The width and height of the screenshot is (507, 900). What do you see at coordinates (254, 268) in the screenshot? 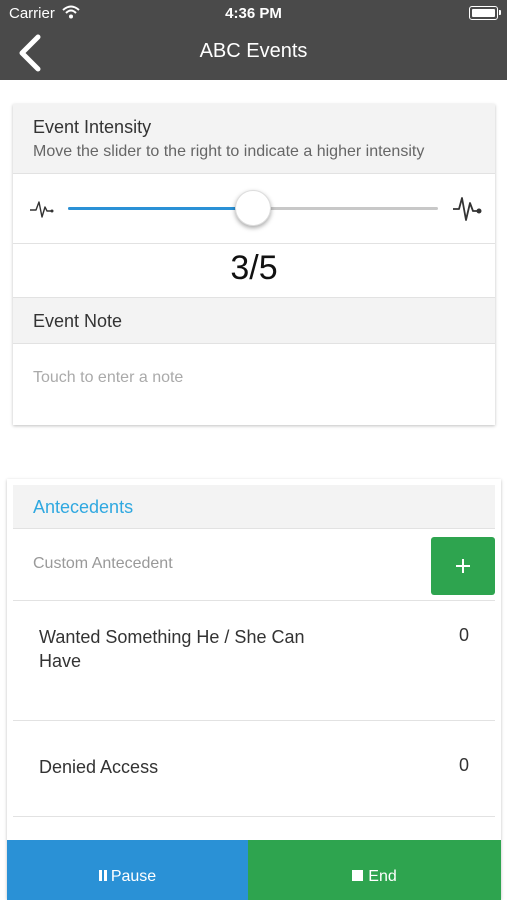
I see `intensity-value: 3/5` at bounding box center [254, 268].